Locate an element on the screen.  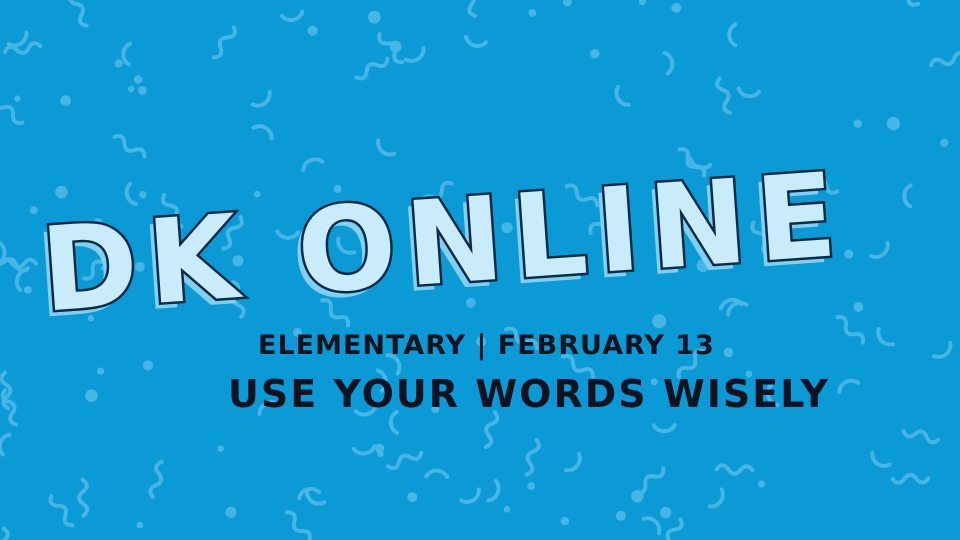
subtitle-date: ELEMENTARY | FEBRUARY 13 is located at coordinates (486, 345).